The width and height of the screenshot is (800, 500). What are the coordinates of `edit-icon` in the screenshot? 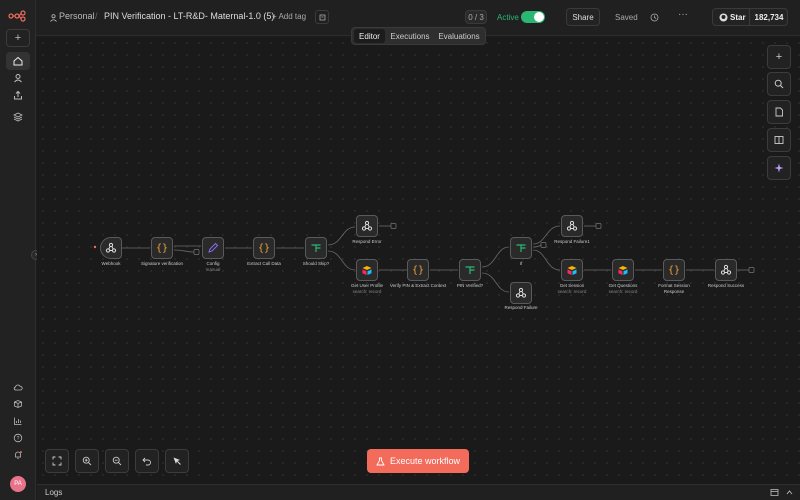 It's located at (213, 247).